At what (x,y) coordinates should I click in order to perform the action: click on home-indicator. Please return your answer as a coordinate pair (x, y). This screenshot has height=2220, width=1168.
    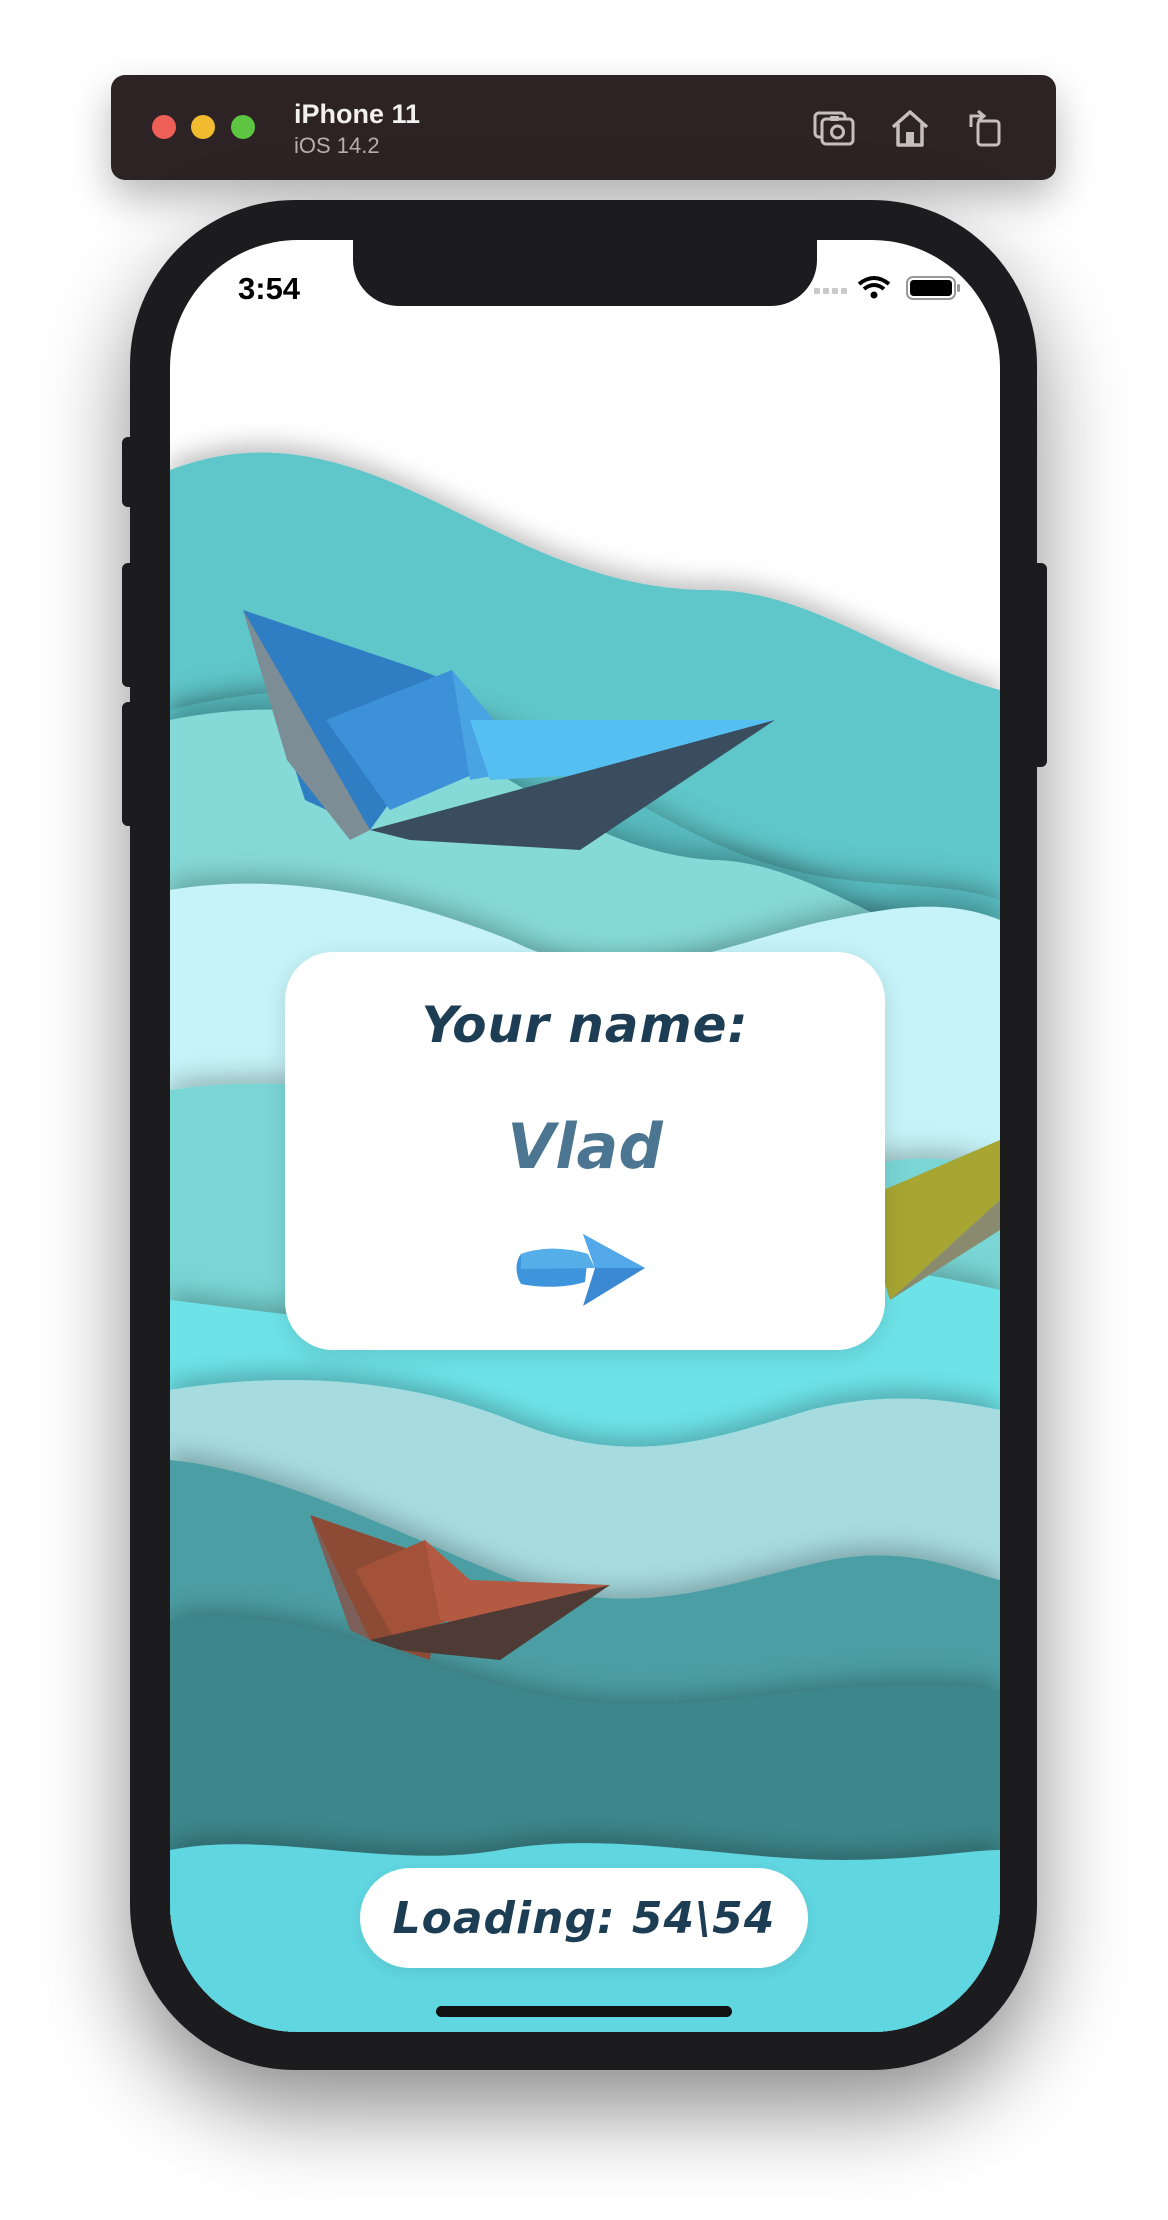
    Looking at the image, I should click on (584, 2011).